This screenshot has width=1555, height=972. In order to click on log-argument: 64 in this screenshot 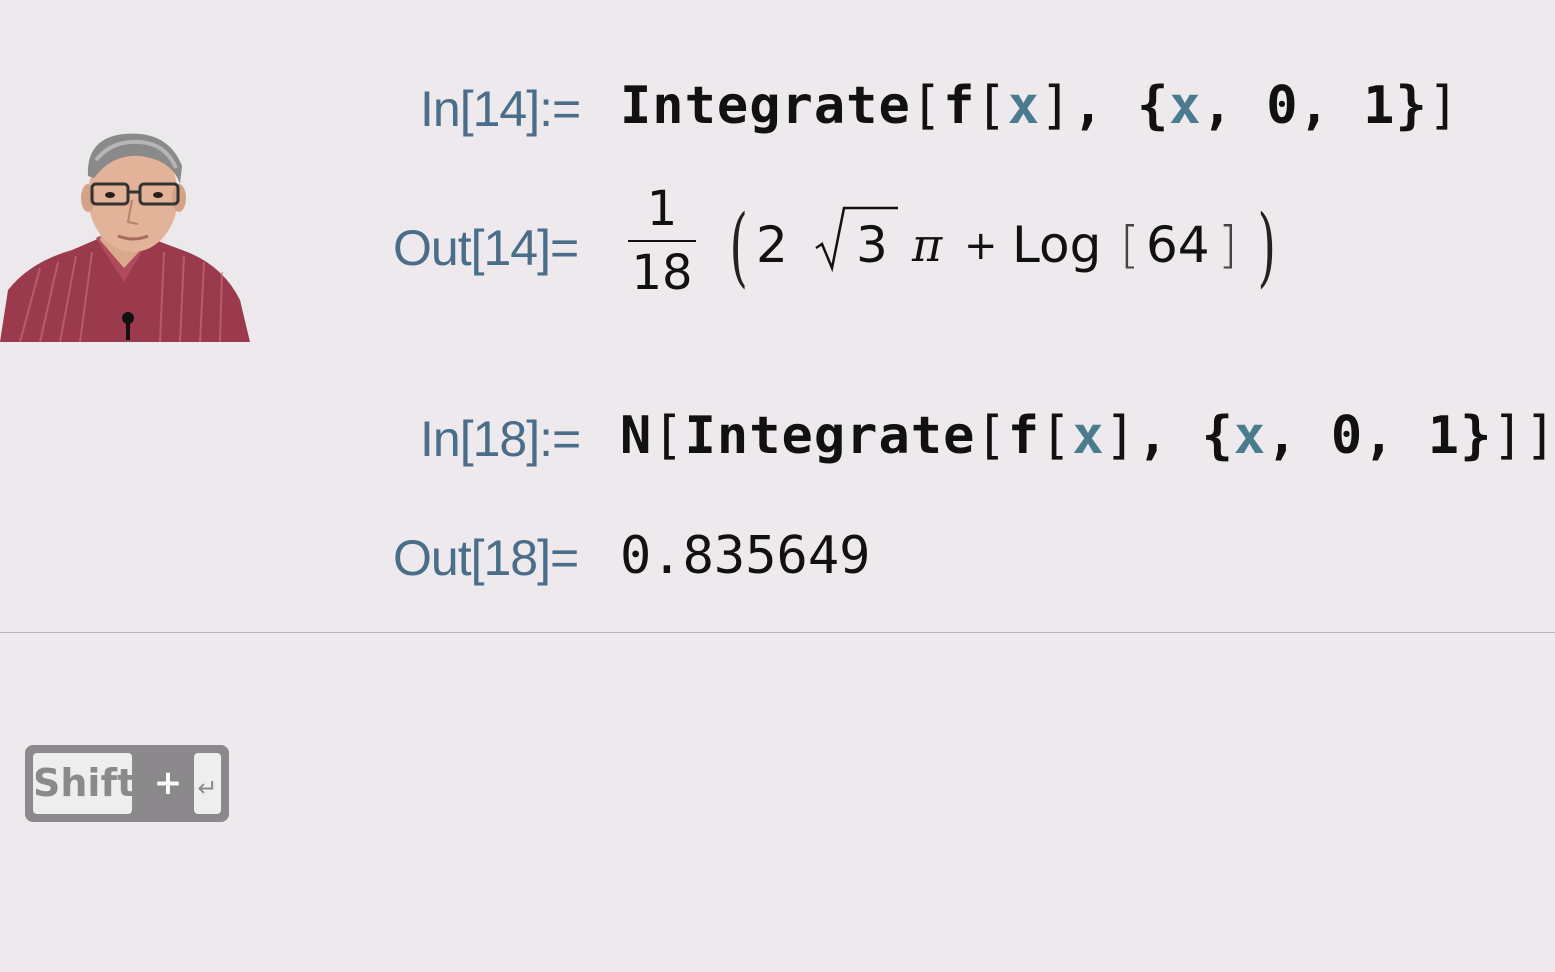, I will do `click(1178, 245)`.